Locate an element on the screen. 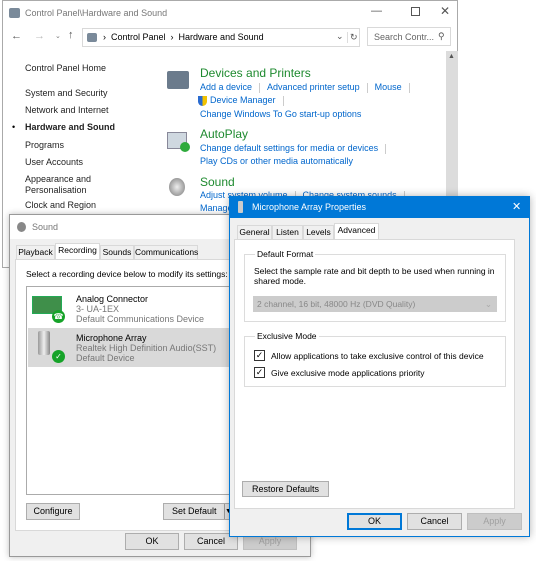  nav-network-and-internet: Network and Internet is located at coordinates (67, 110).